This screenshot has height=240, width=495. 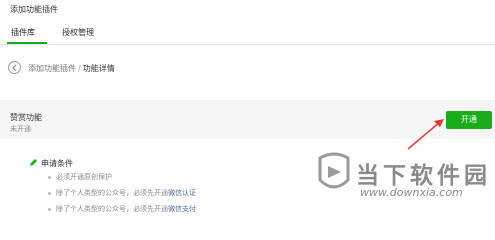 I want to click on breadcrumb: 添加功能插件 / 功能详情, so click(x=71, y=68).